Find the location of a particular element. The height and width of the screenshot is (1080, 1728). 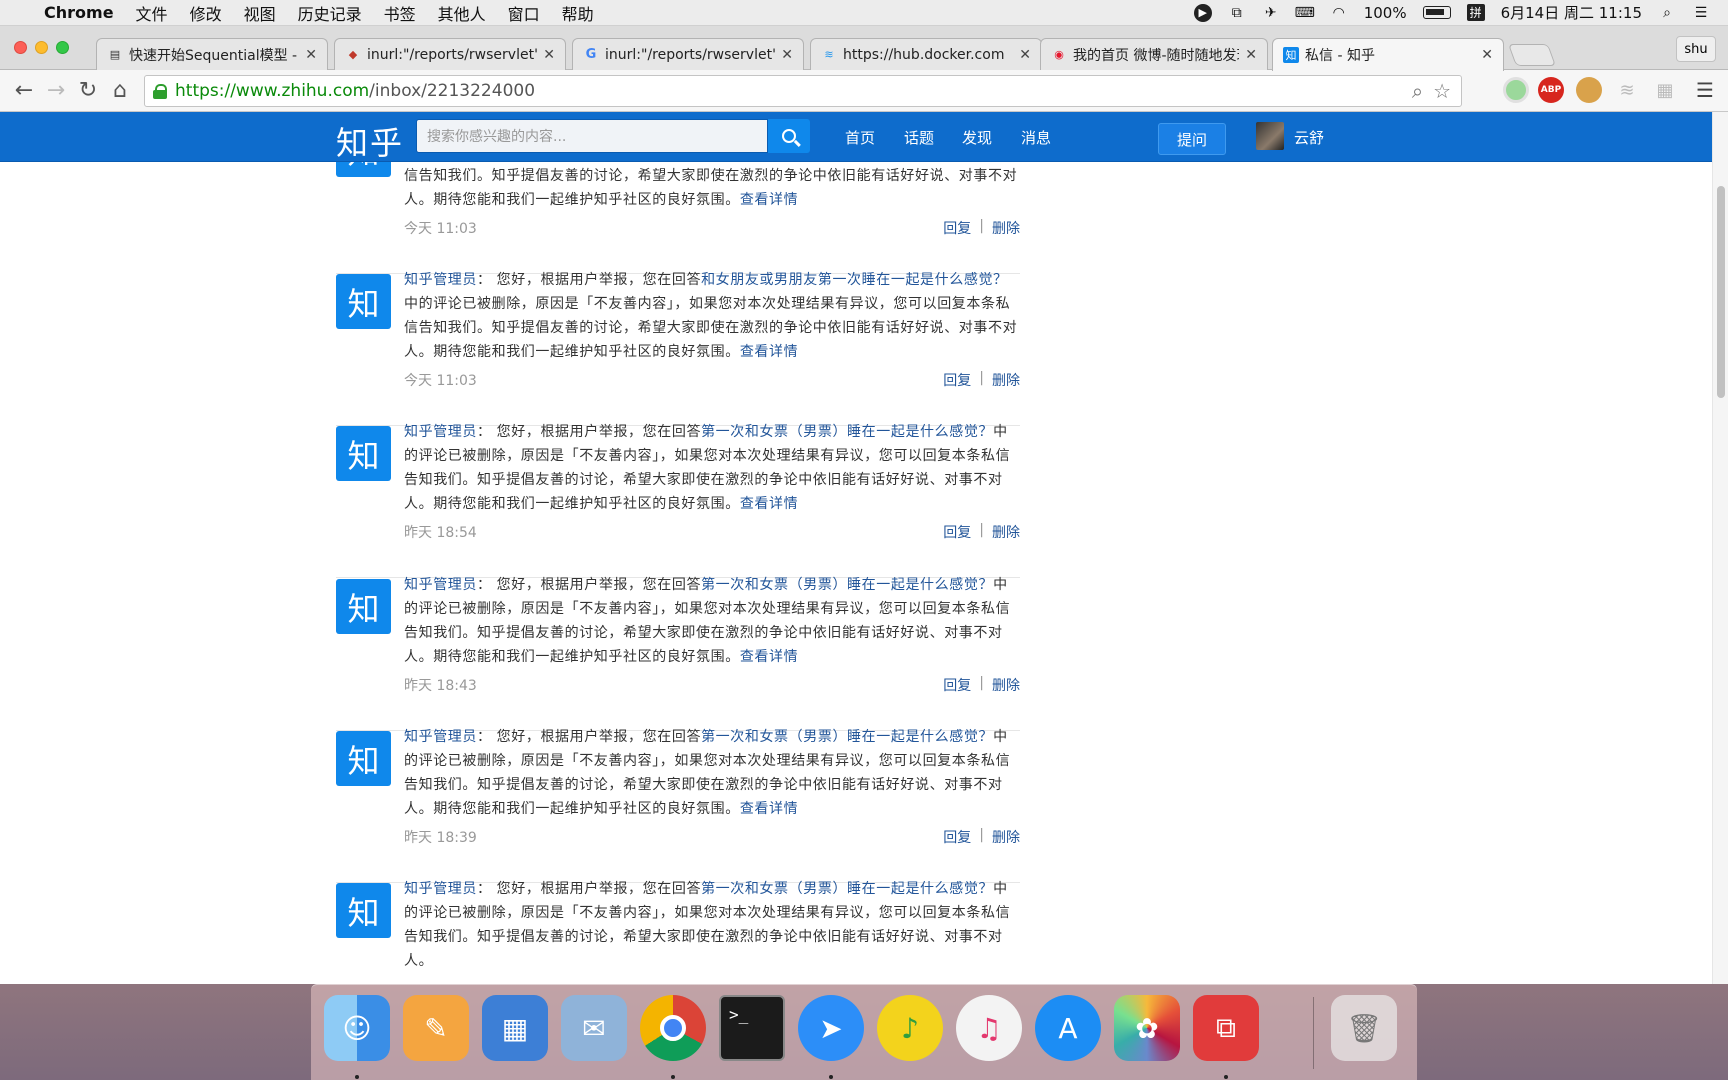

menu-bookmarks: 书签 is located at coordinates (400, 13).